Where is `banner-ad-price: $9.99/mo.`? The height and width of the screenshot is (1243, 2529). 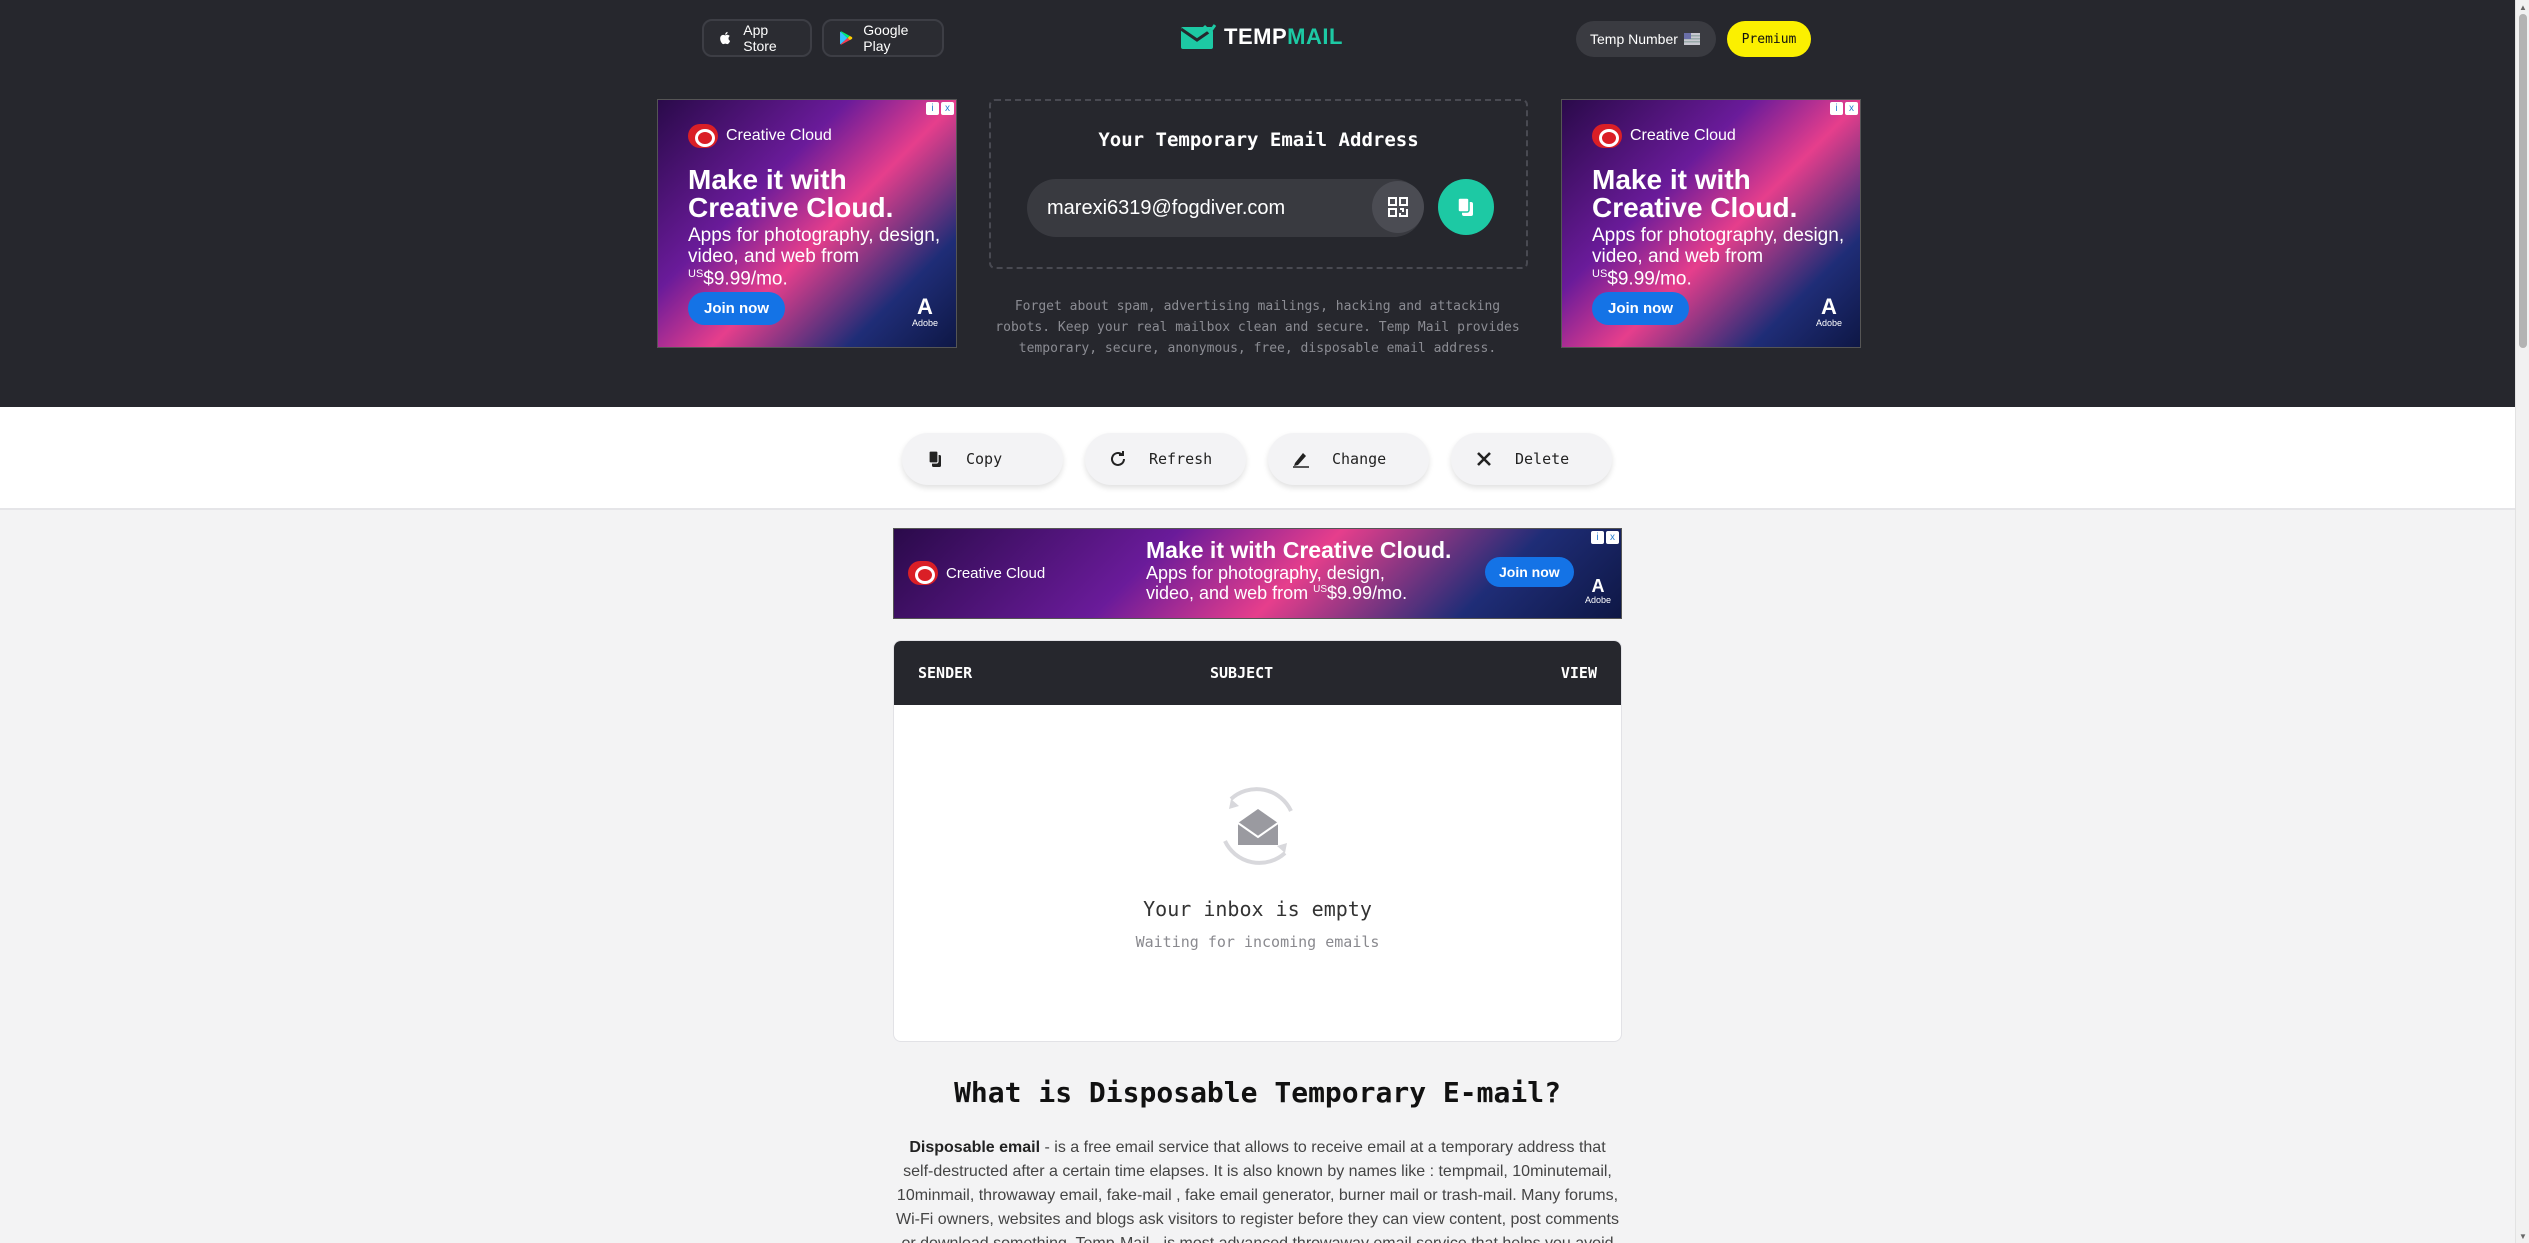 banner-ad-price: $9.99/mo. is located at coordinates (1367, 592).